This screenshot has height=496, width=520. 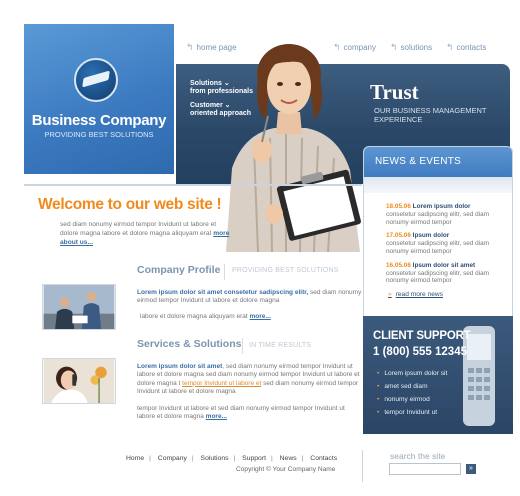 What do you see at coordinates (471, 469) in the screenshot?
I see `search-button: »` at bounding box center [471, 469].